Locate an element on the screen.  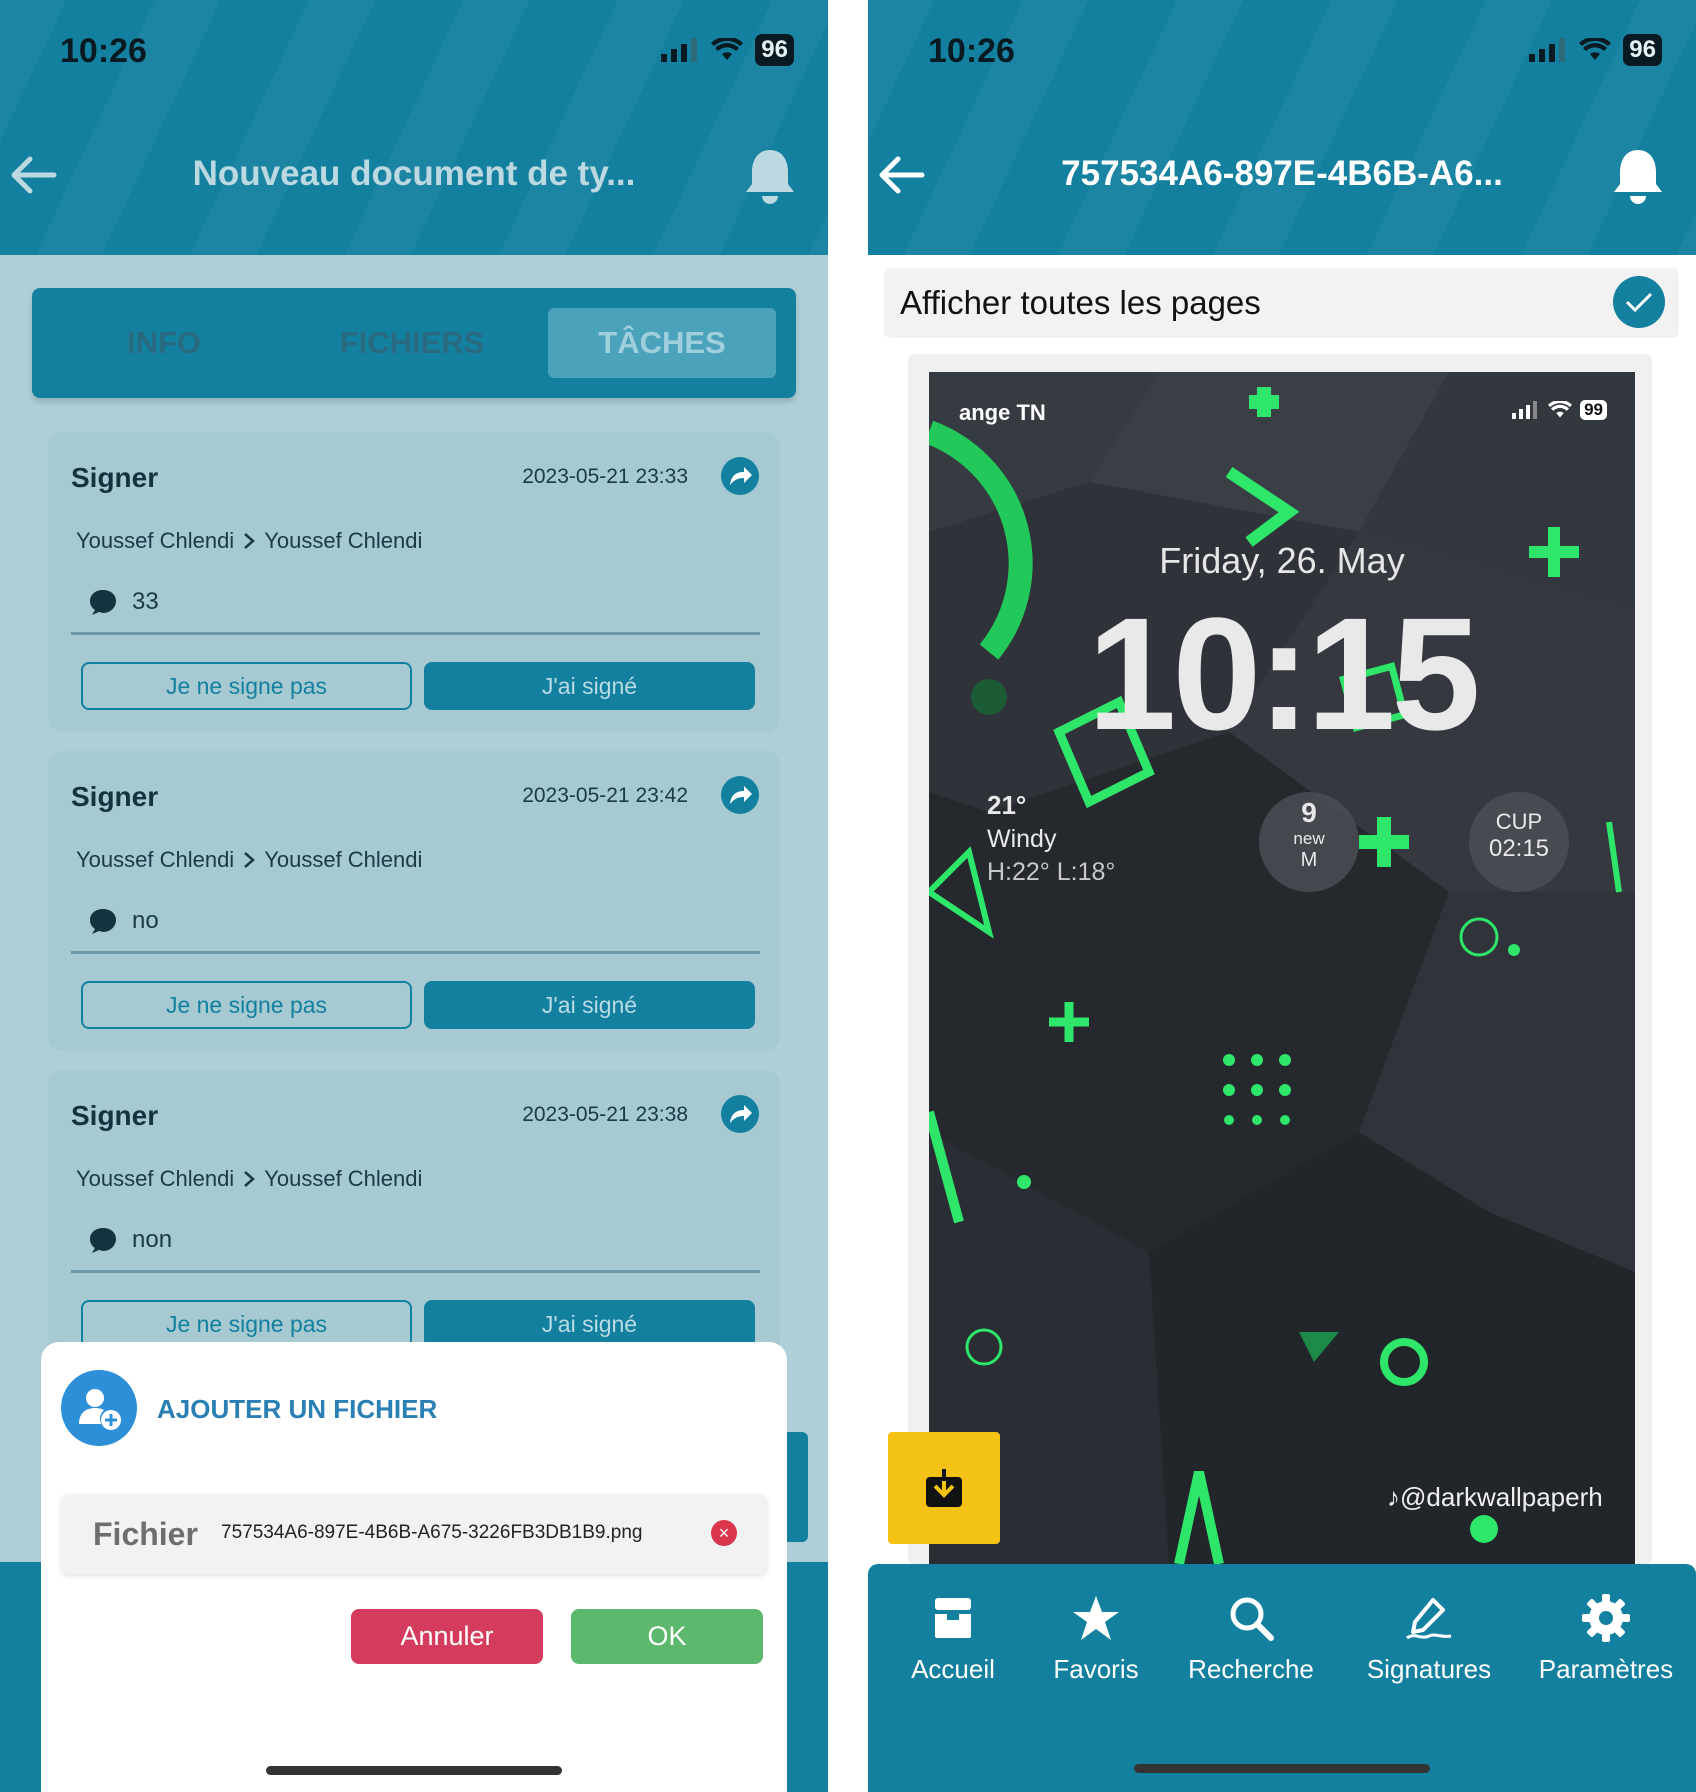
status-icons: 96 is located at coordinates (1595, 50).